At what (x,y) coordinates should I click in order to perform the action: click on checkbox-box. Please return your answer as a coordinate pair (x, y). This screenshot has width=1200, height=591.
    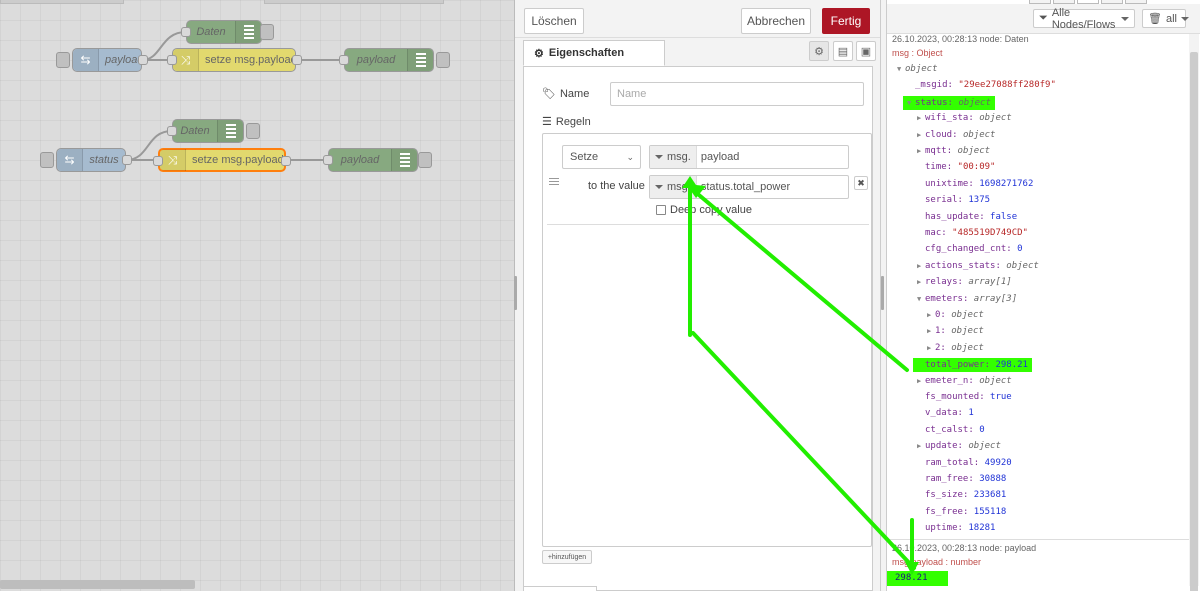
    Looking at the image, I should click on (661, 210).